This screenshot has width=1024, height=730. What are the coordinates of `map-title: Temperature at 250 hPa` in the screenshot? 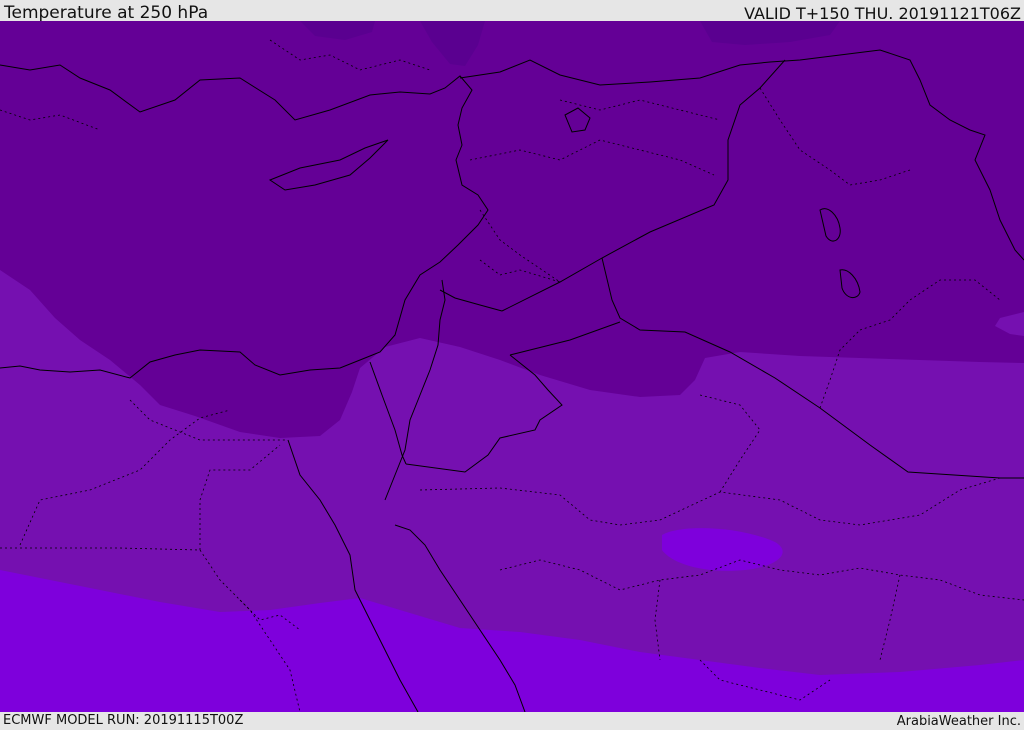 It's located at (106, 13).